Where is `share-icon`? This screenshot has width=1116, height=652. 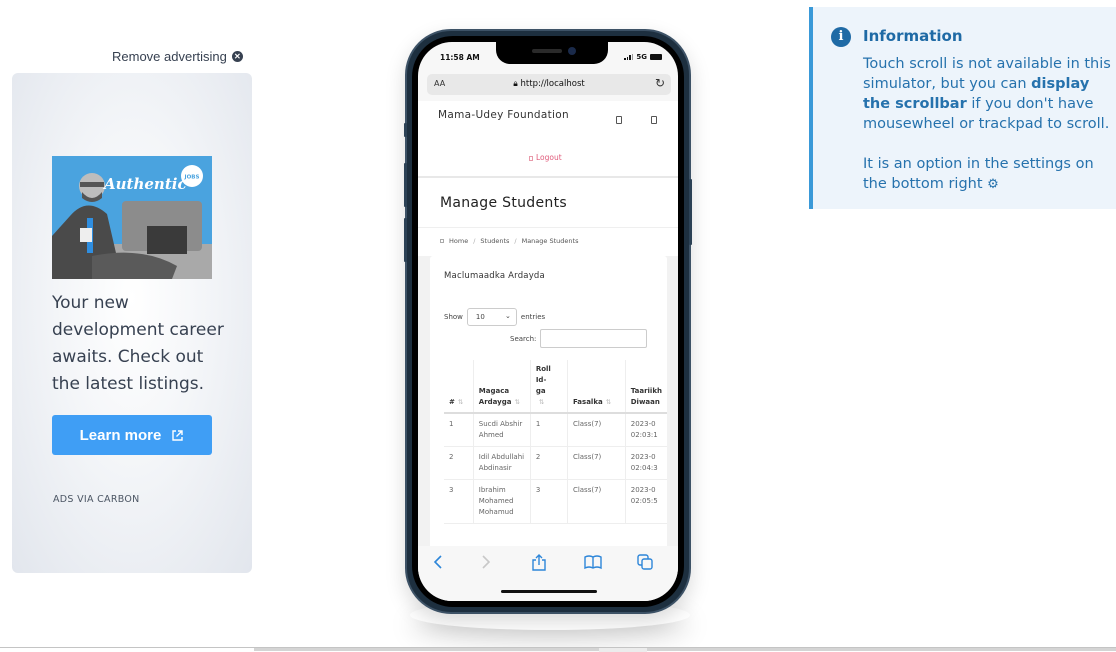
share-icon is located at coordinates (539, 565).